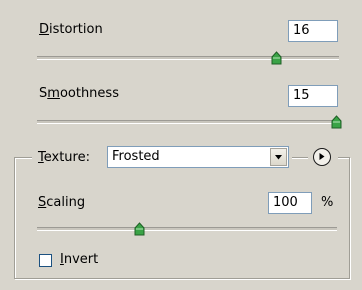  Describe the element at coordinates (290, 203) in the screenshot. I see `scaling-input: 100` at that location.